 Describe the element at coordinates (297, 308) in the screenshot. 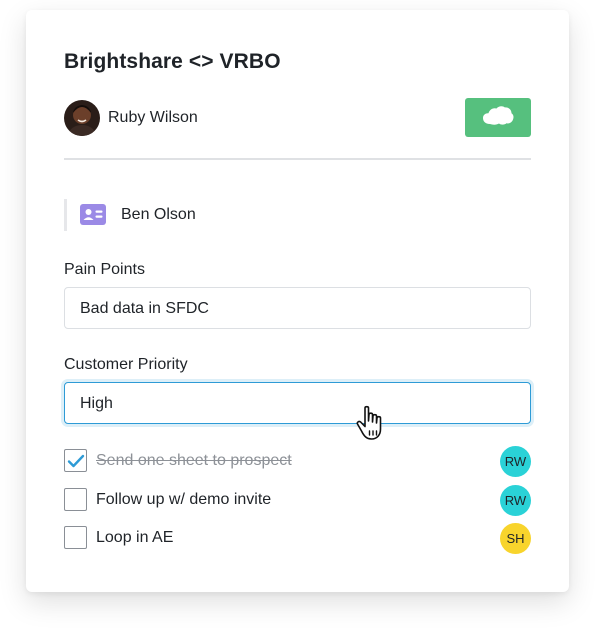

I see `pain-points-field: Bad data in SFDC` at that location.